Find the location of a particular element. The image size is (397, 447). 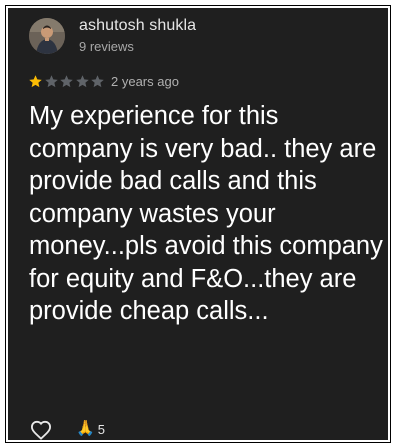

folded-hands-icon: 🙏 is located at coordinates (85, 428).